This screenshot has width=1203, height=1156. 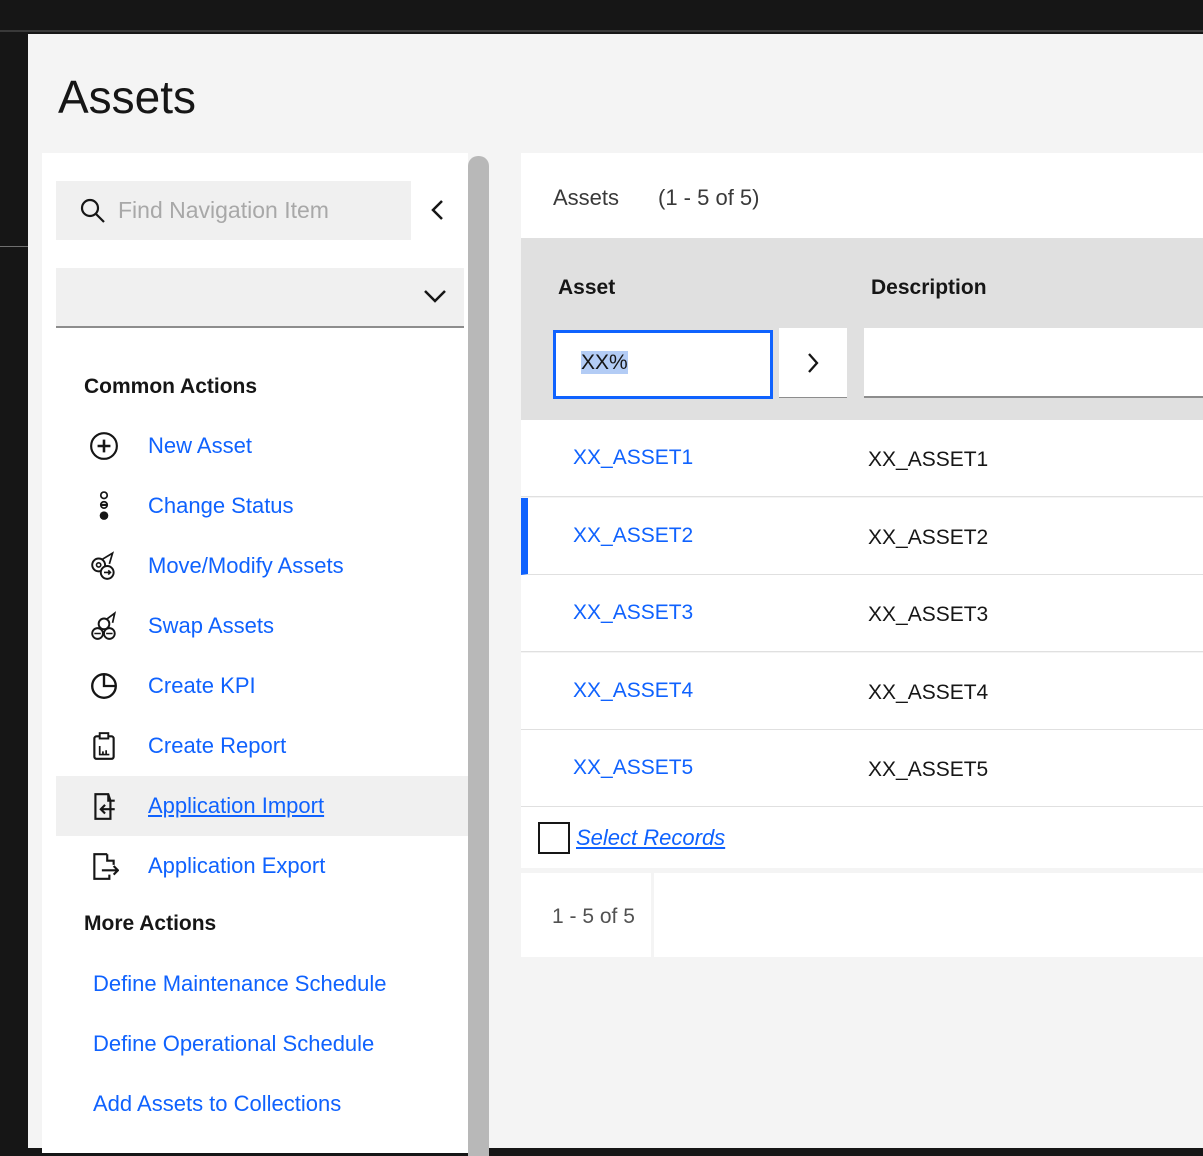 I want to click on table-header-bar: Assets (1 - 5 of 5), so click(x=862, y=195).